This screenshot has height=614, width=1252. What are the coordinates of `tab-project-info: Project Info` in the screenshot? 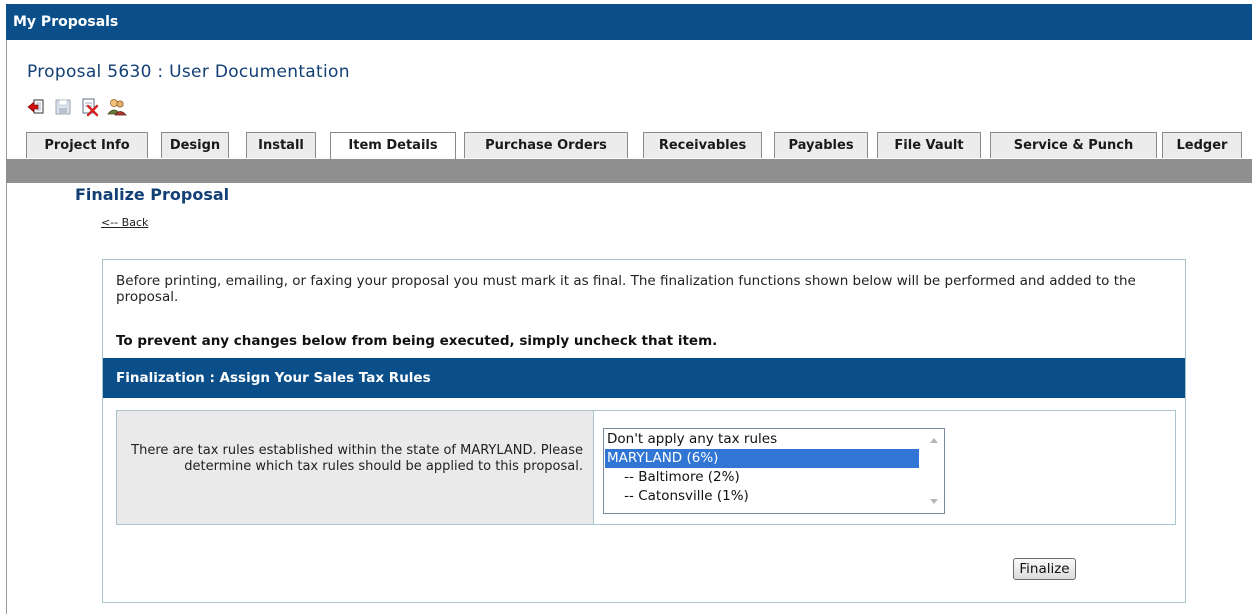 It's located at (87, 145).